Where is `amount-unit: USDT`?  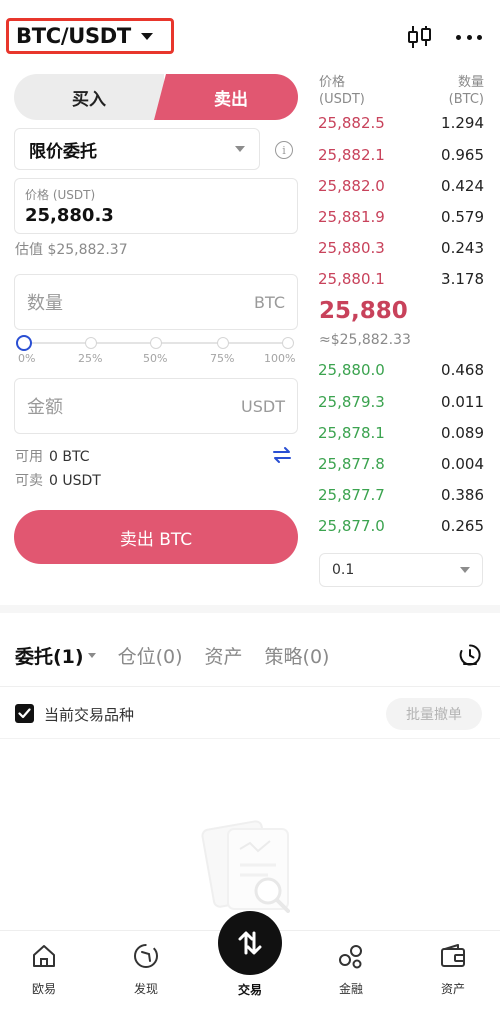 amount-unit: USDT is located at coordinates (263, 406).